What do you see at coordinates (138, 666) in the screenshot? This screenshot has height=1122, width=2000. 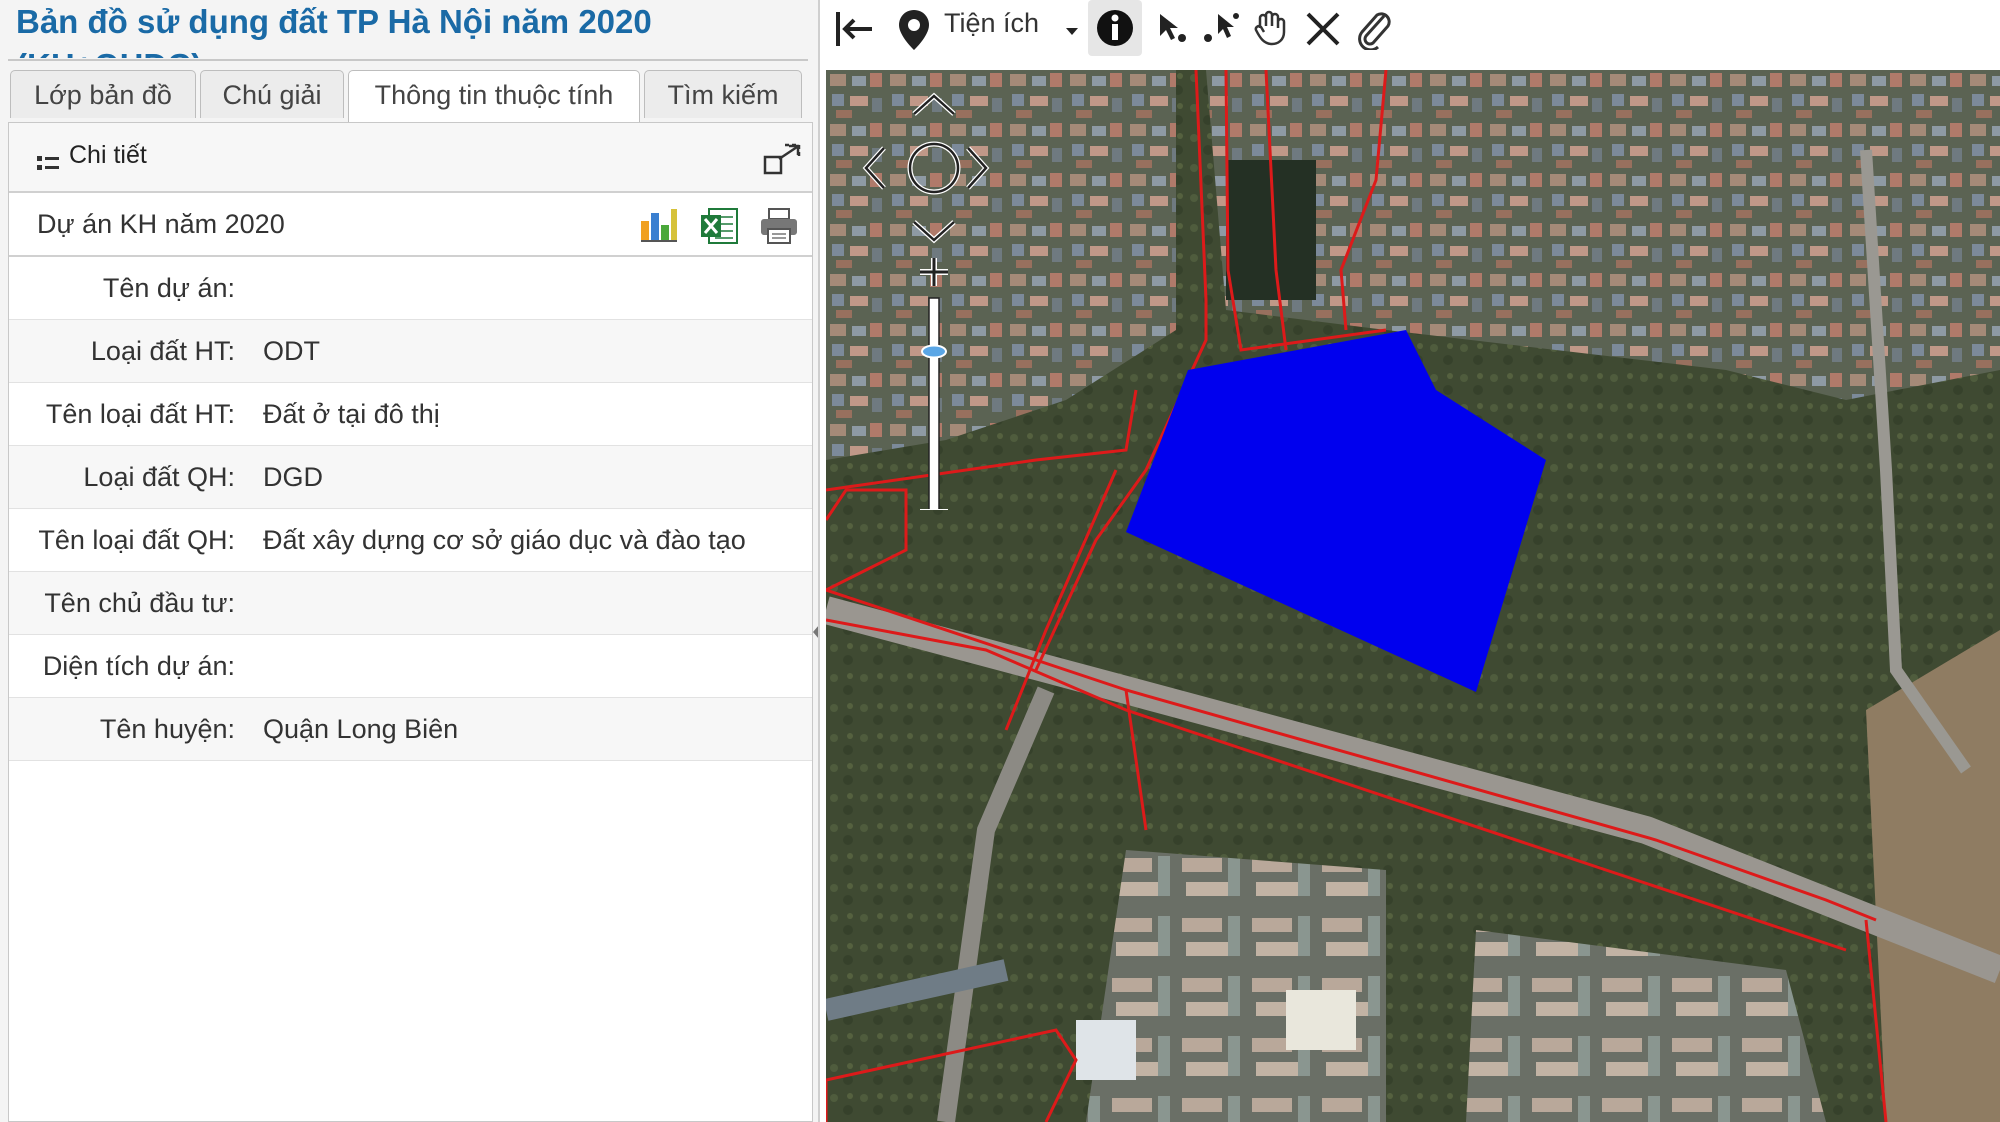 I see `attr-label: Diện tích dự án:` at bounding box center [138, 666].